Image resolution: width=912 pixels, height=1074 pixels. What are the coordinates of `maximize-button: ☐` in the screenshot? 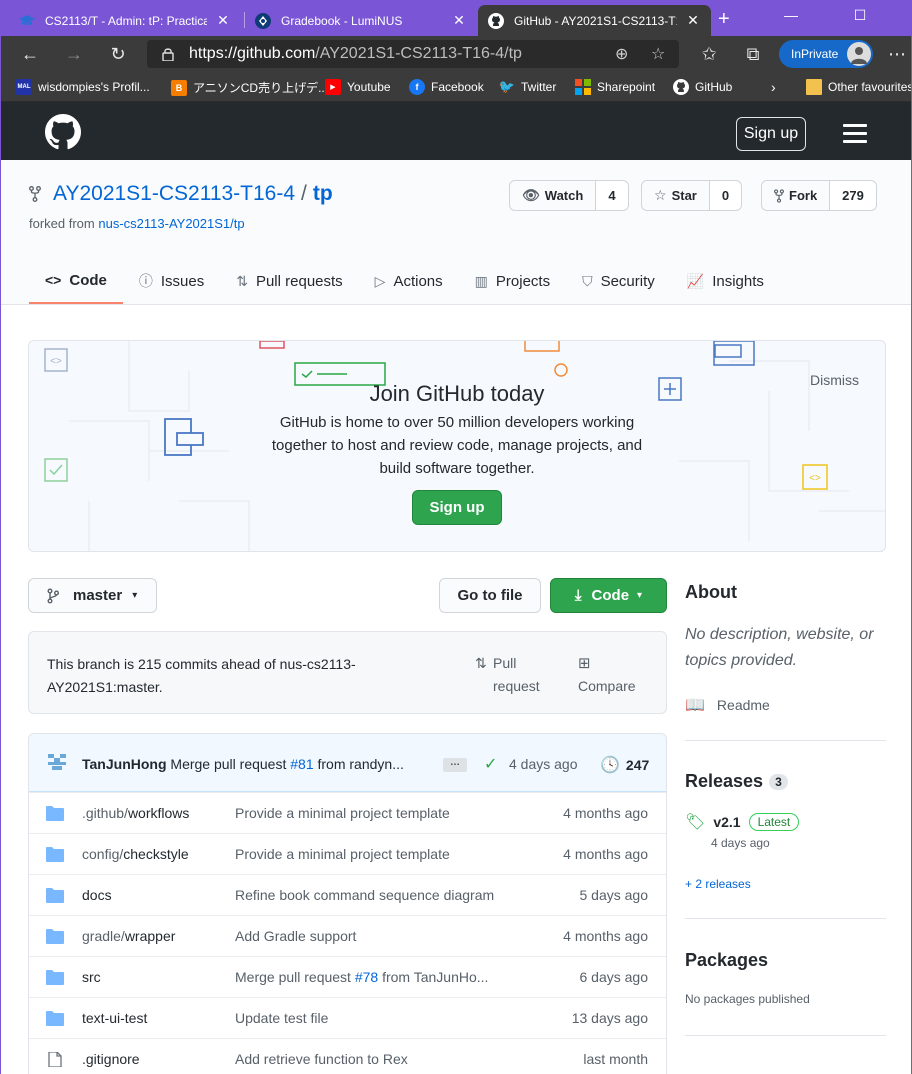 It's located at (860, 15).